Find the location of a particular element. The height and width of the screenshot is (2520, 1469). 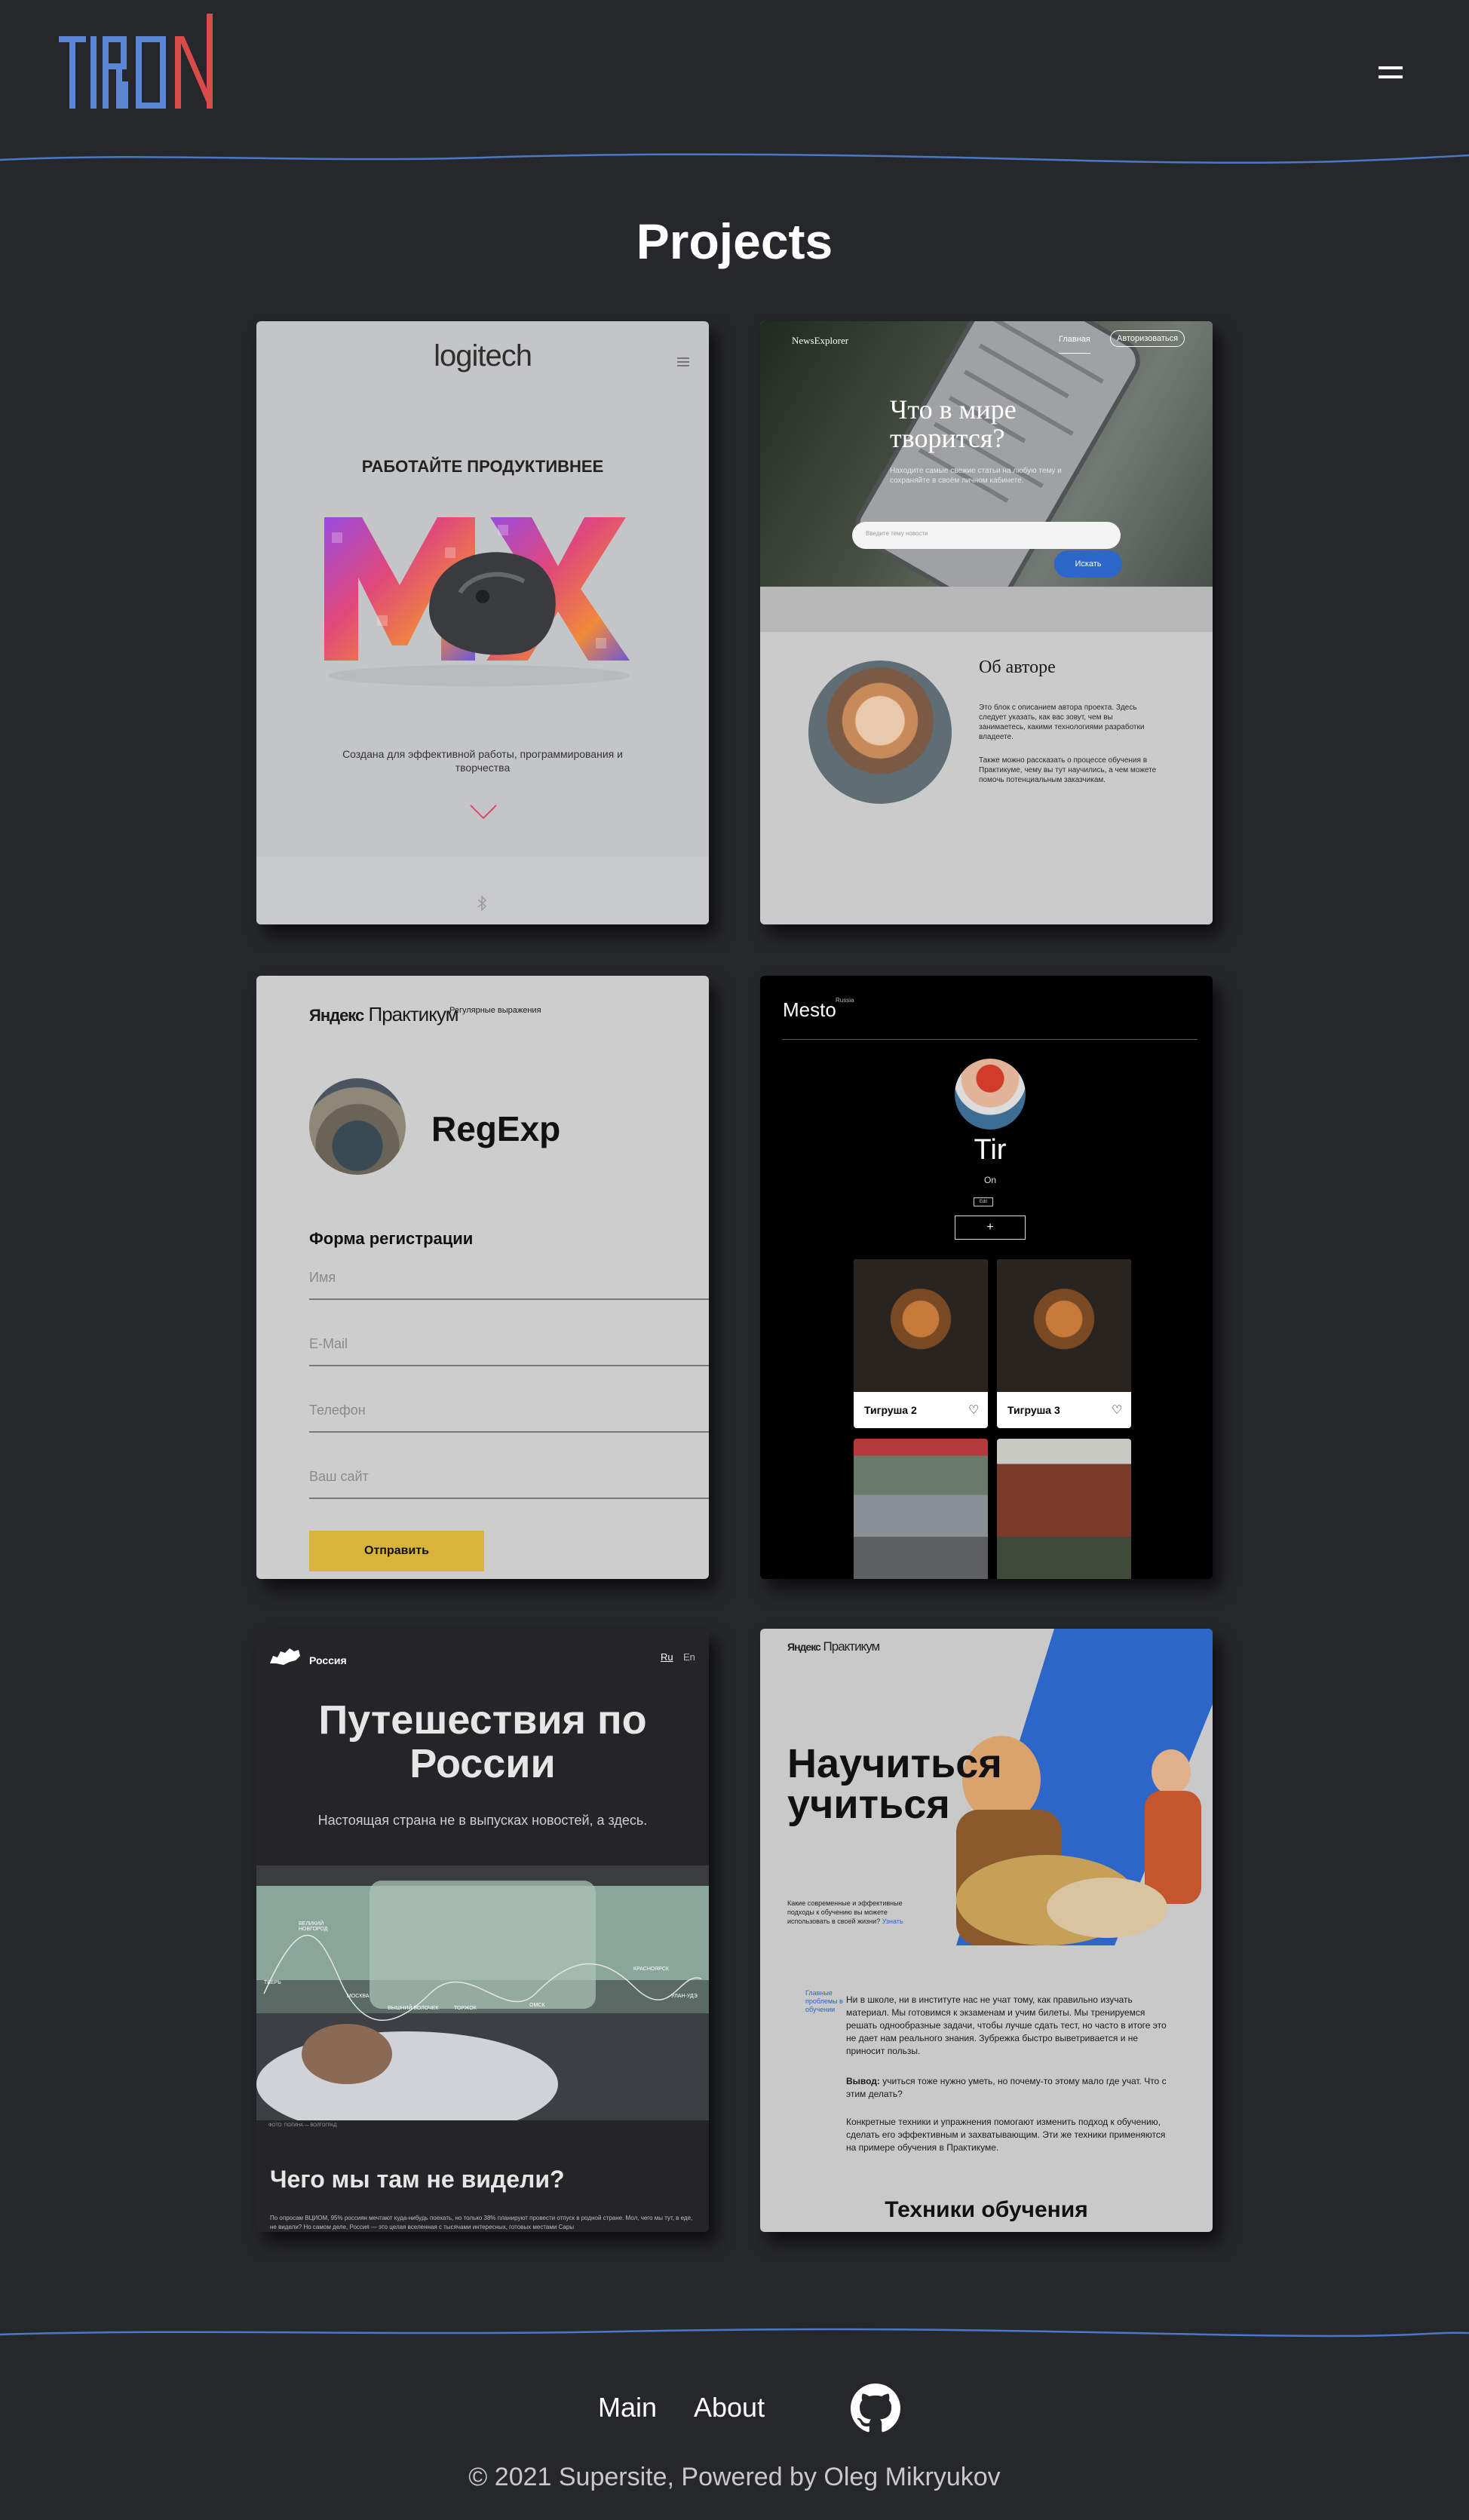

hero-bottom-strip is located at coordinates (986, 609).